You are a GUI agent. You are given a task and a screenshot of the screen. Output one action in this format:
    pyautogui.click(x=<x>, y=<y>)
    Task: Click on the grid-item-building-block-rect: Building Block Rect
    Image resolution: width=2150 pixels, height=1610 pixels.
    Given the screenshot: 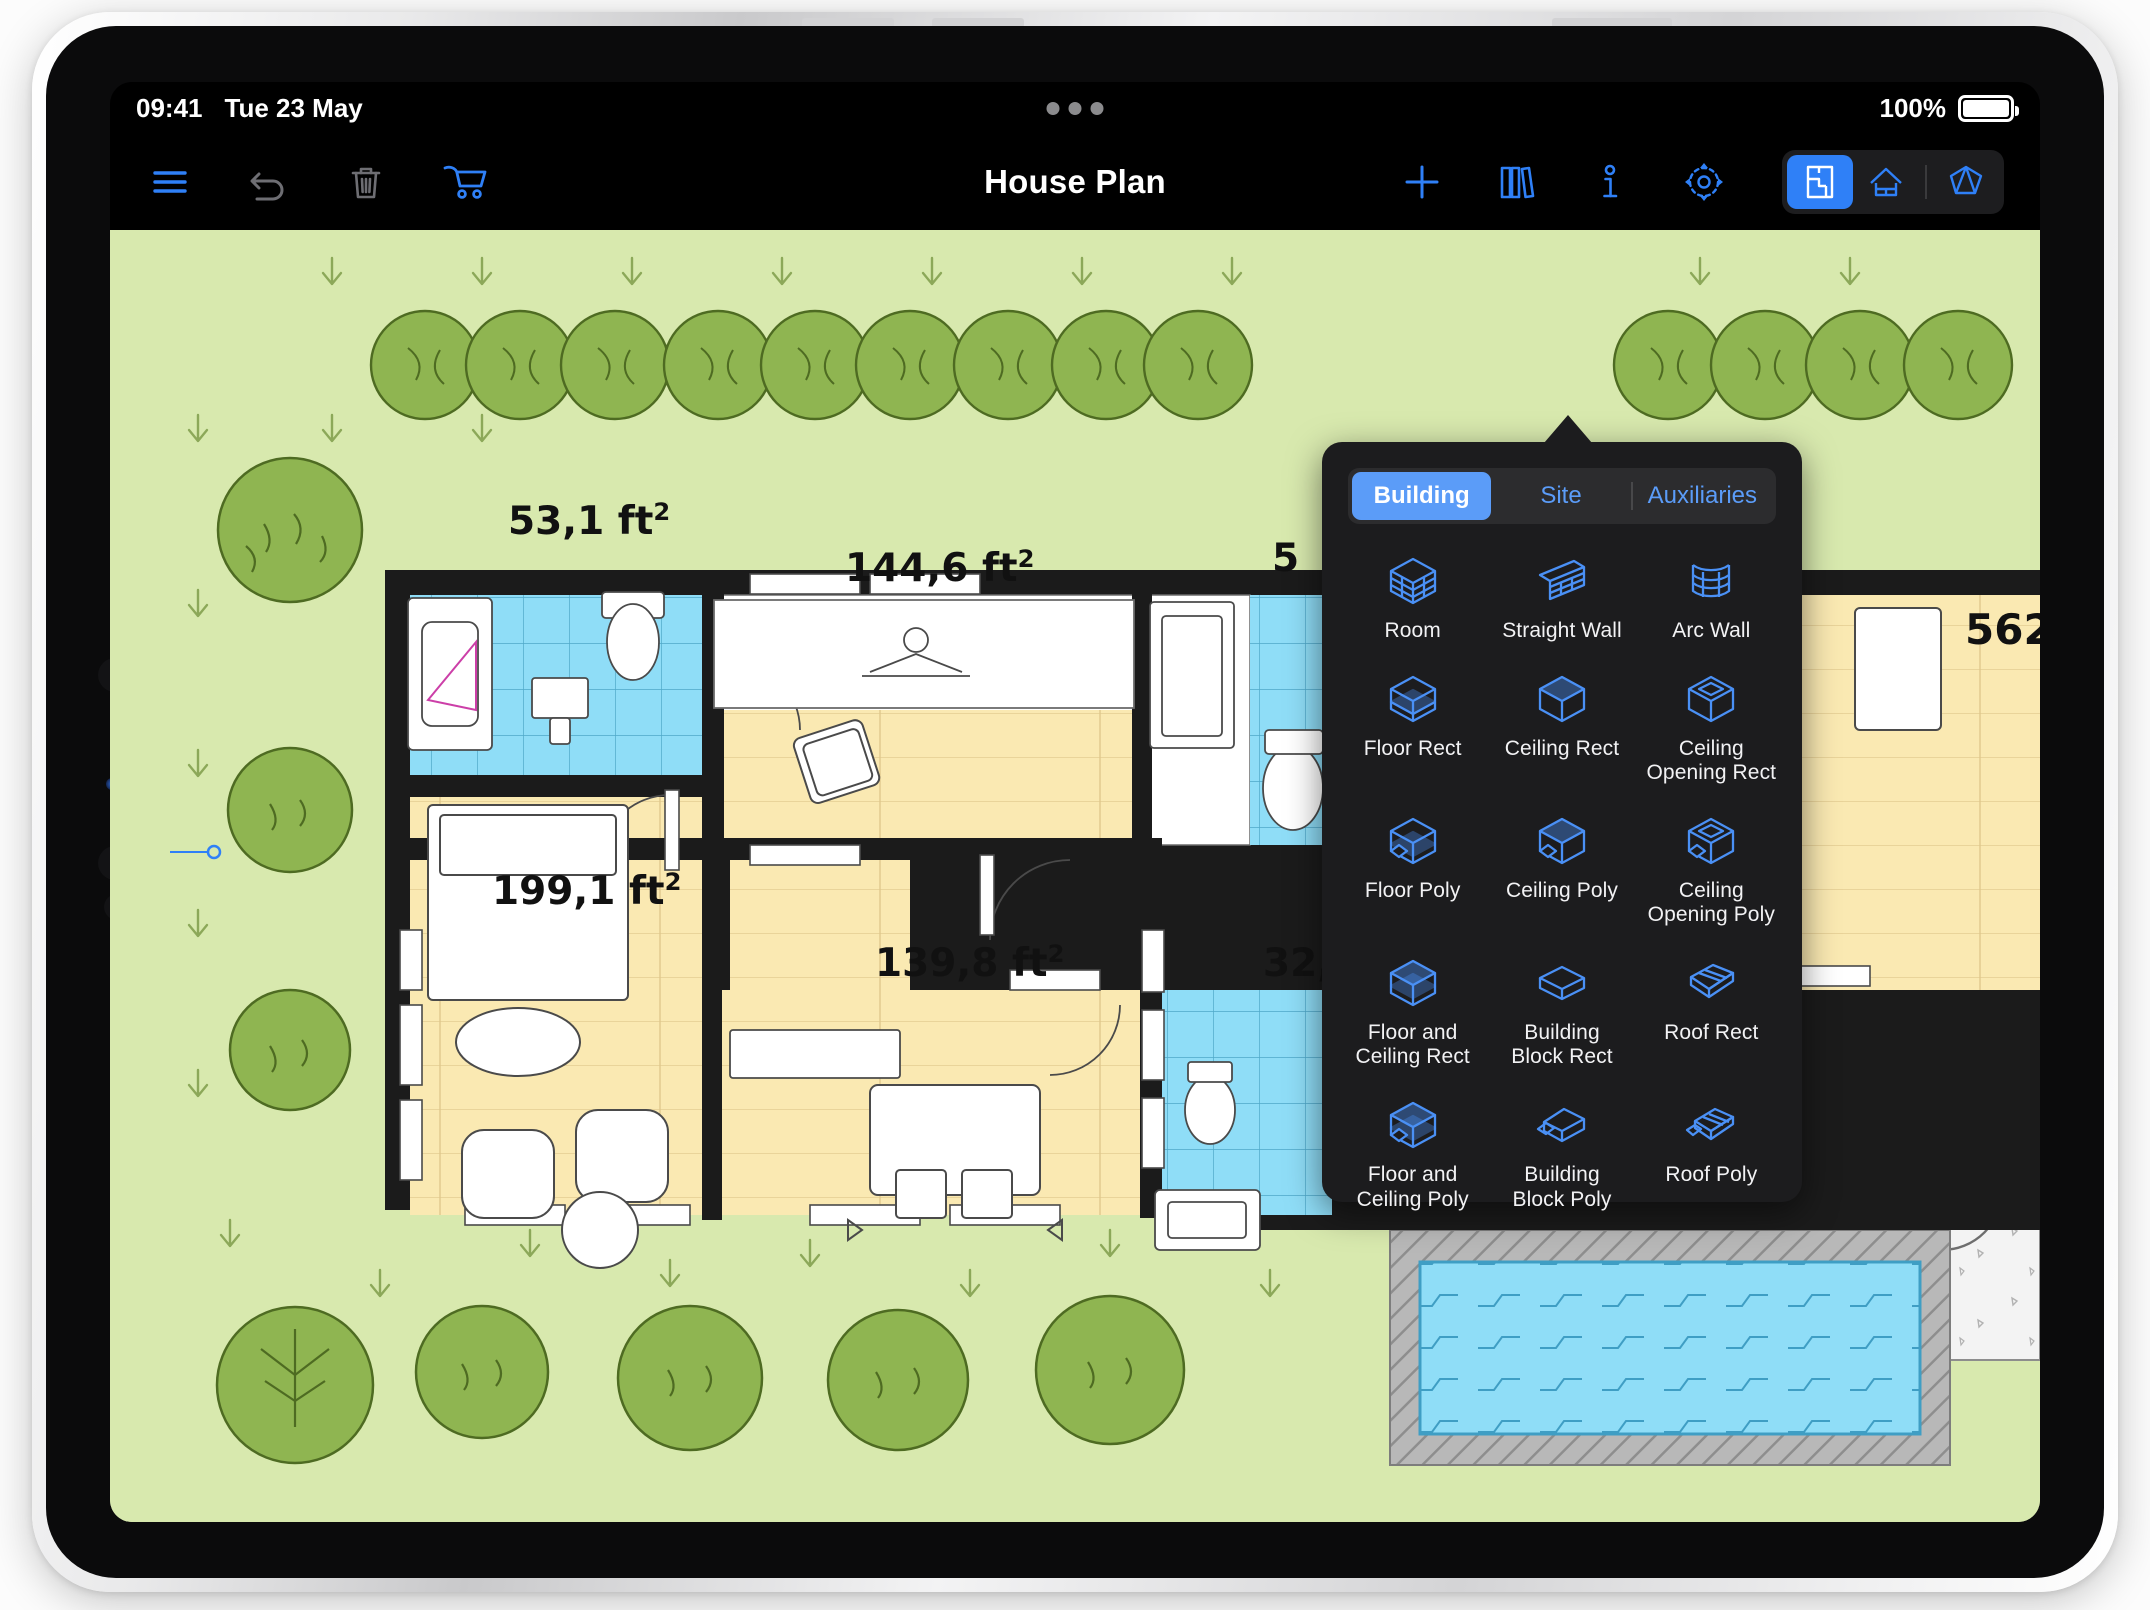 What is the action you would take?
    pyautogui.click(x=1561, y=1011)
    